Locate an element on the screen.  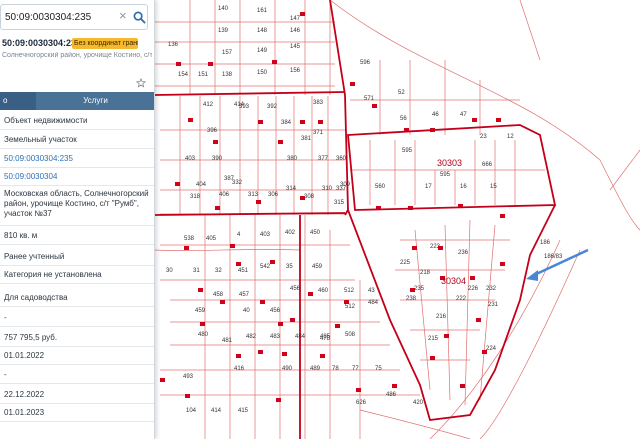
parcel-number-label: 403 is located at coordinates (265, 235).